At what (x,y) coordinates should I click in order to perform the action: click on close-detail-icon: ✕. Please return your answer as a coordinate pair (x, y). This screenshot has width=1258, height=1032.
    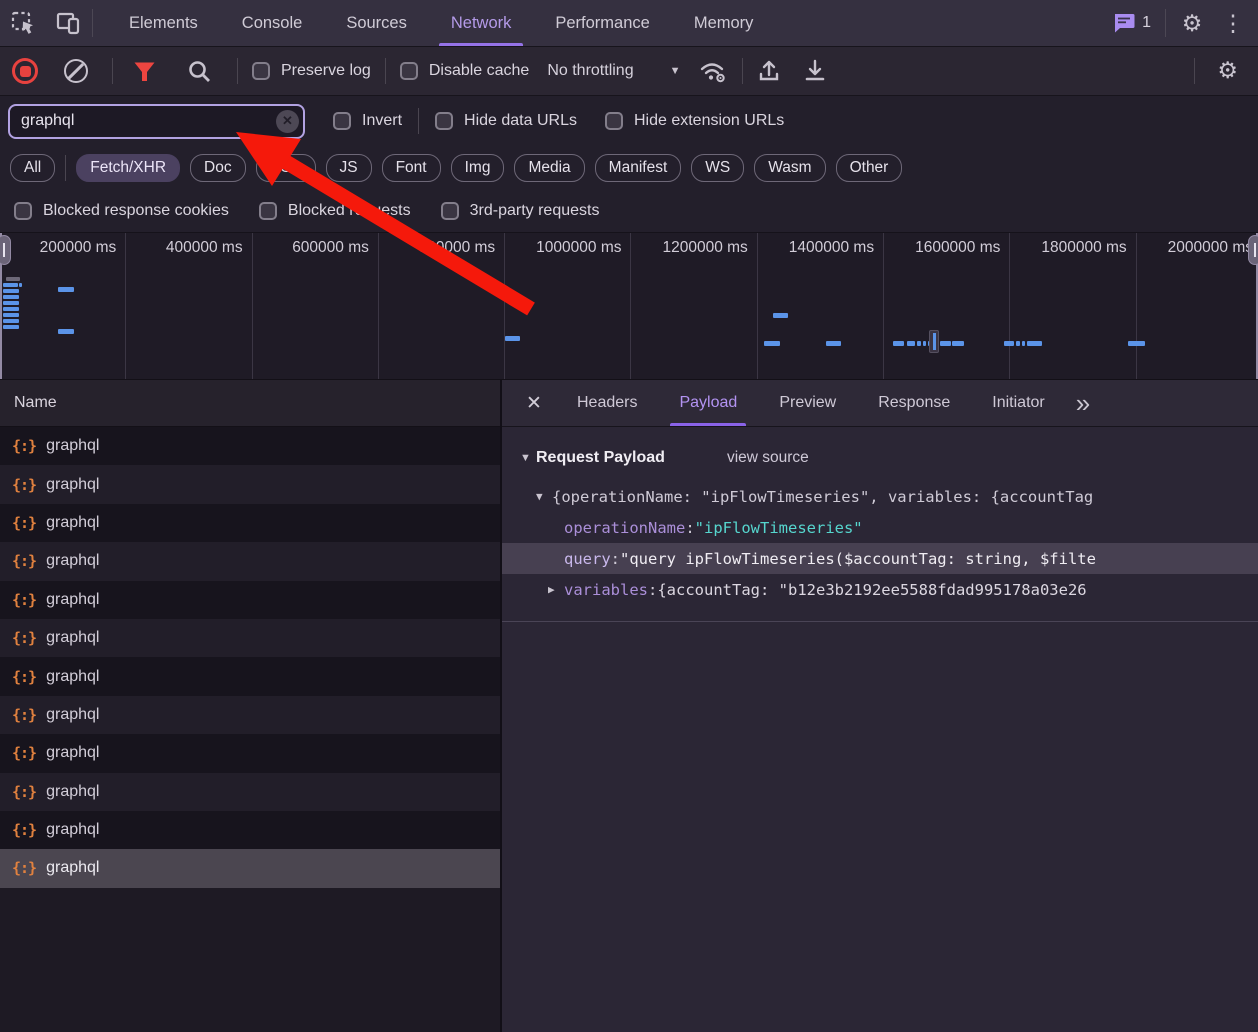
    Looking at the image, I should click on (534, 403).